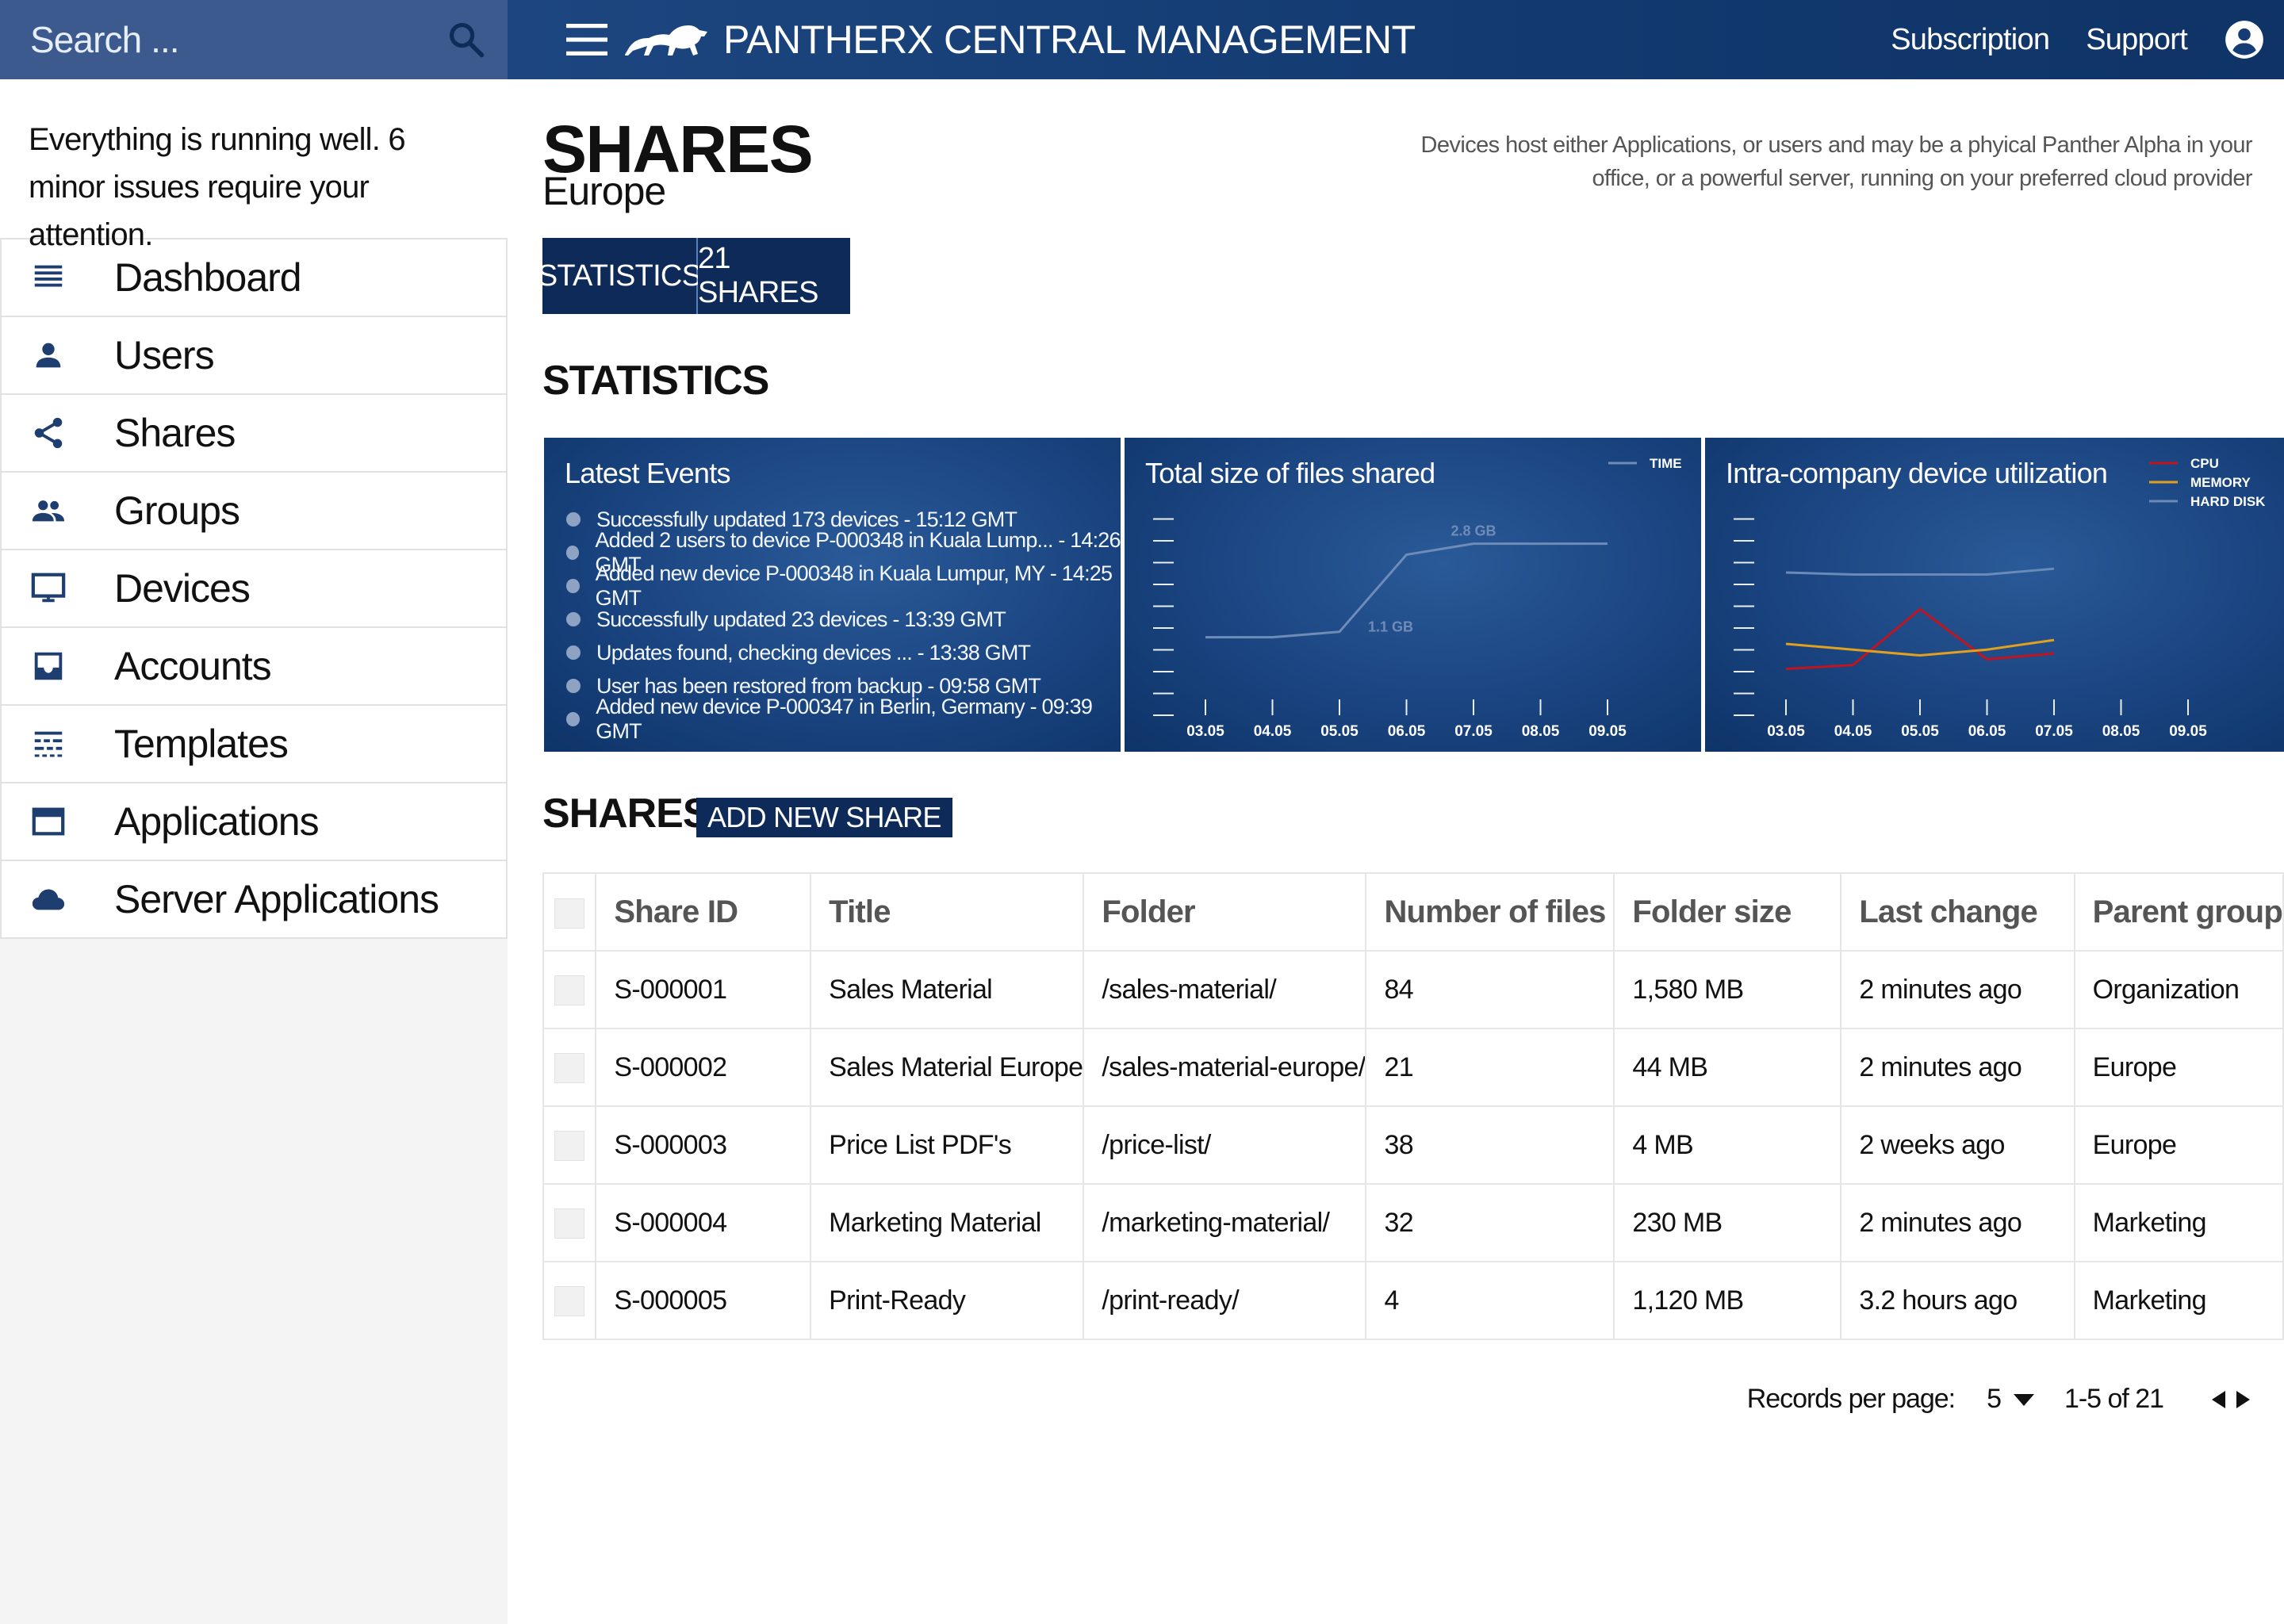  What do you see at coordinates (1069, 39) in the screenshot?
I see `app-title: PANTHERX CENTRAL MANAGEMENT` at bounding box center [1069, 39].